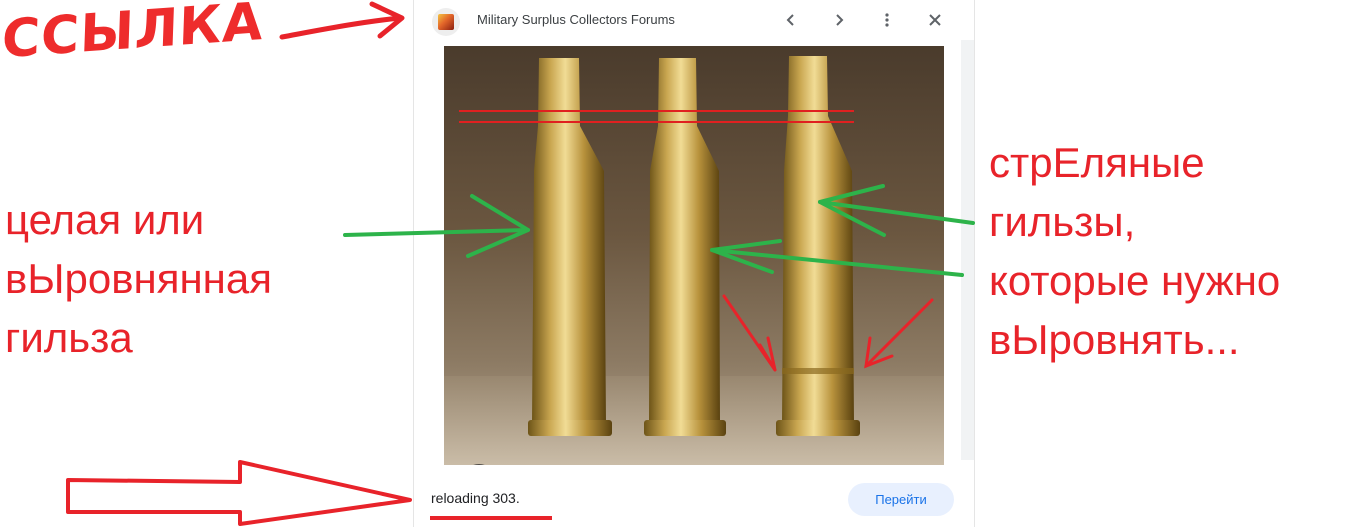 This screenshot has width=1360, height=527. I want to click on caption-outline-arrow, so click(239, 493).